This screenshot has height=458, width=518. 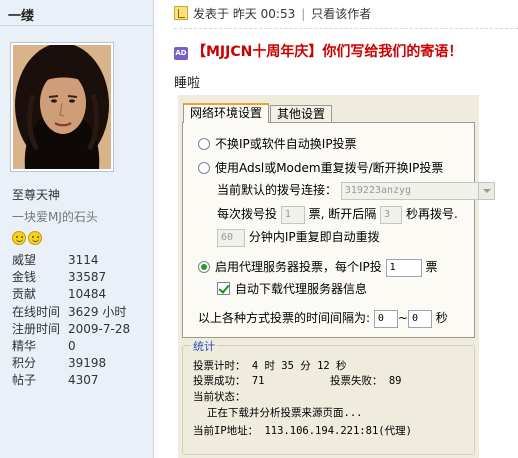 I want to click on user-signature: 一块爱MJ的石头, so click(x=55, y=217).